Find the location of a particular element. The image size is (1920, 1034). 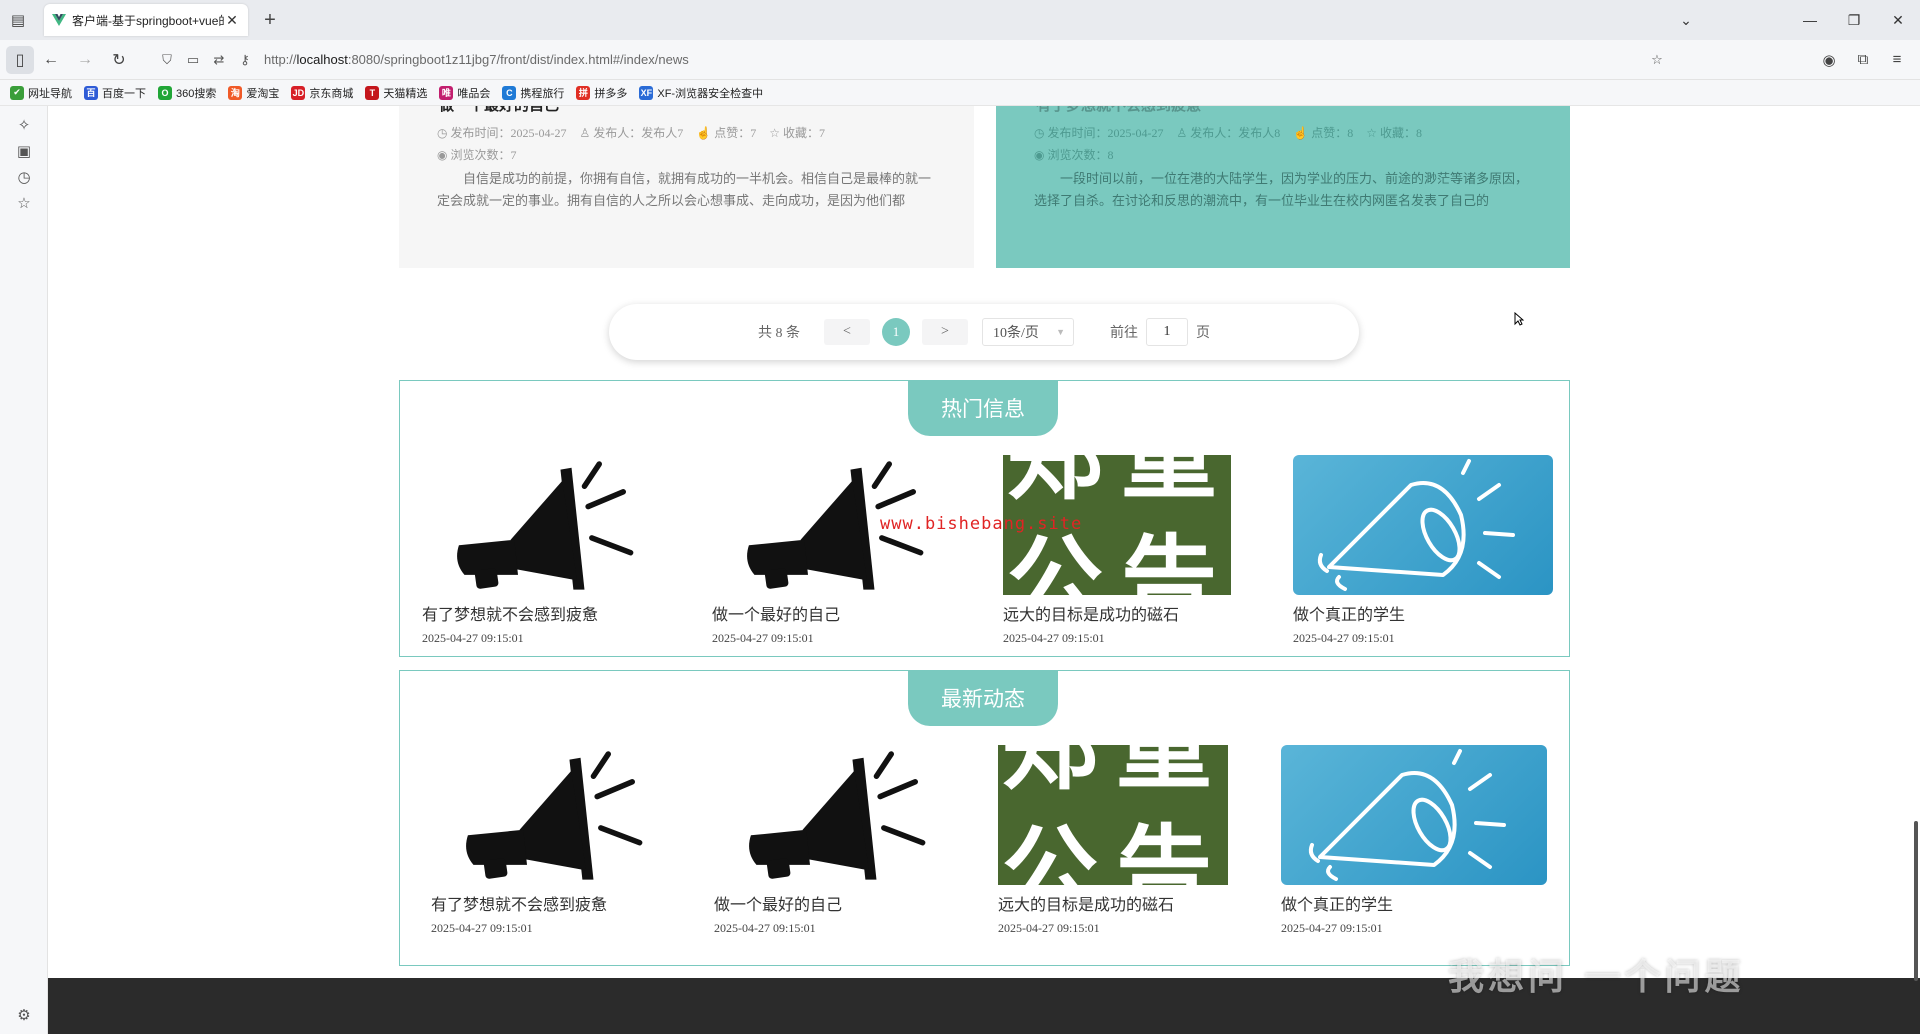

news-card-title: 做一个最好的自己 is located at coordinates (499, 110).